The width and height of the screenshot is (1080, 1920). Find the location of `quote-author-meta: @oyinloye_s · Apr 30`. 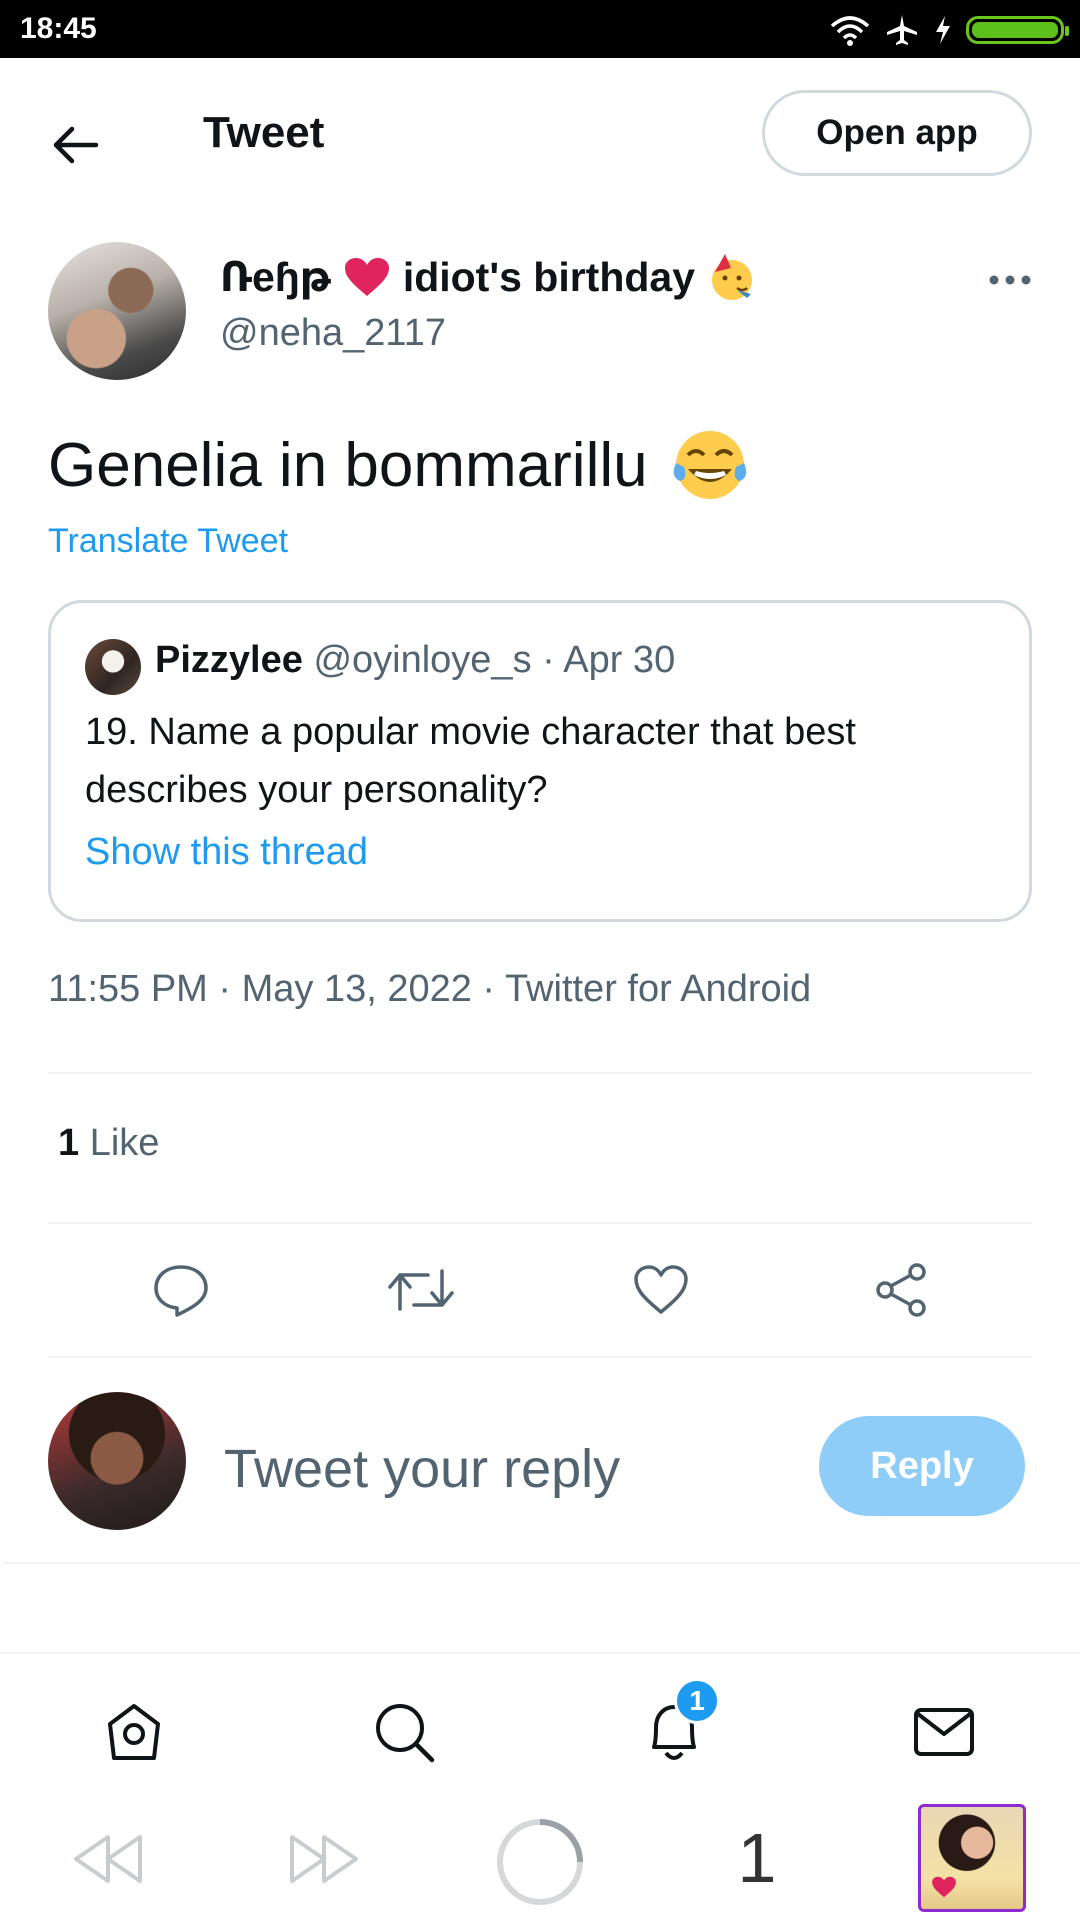

quote-author-meta: @oyinloye_s · Apr 30 is located at coordinates (494, 660).